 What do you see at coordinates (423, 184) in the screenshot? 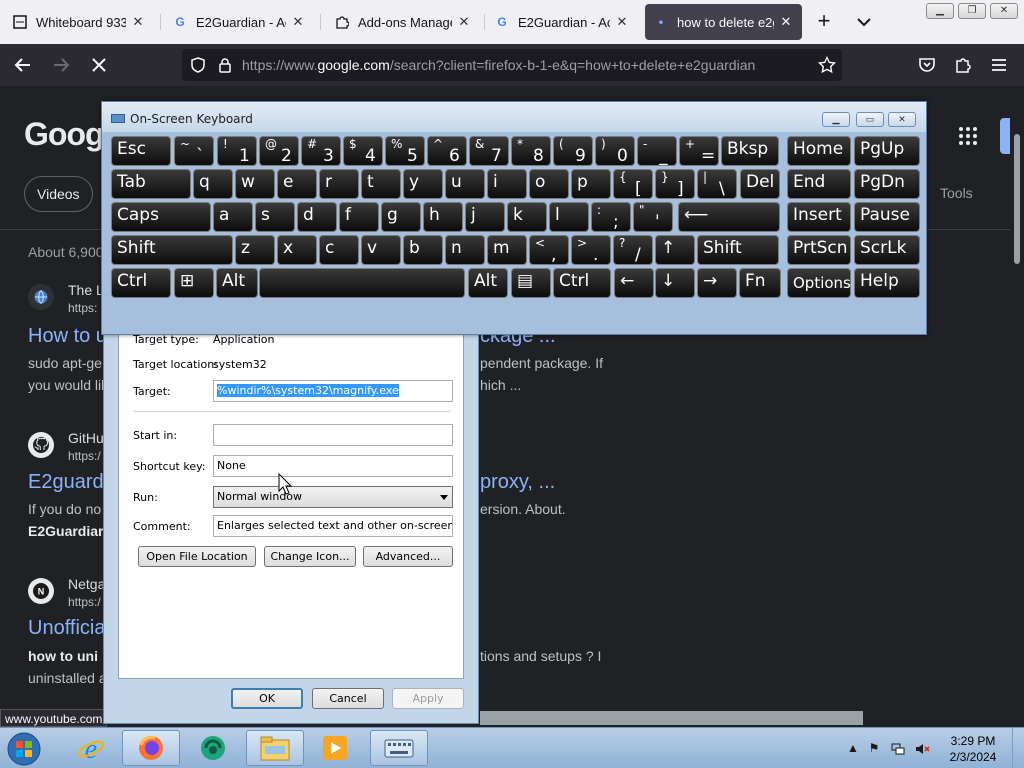
I see `key-y: y` at bounding box center [423, 184].